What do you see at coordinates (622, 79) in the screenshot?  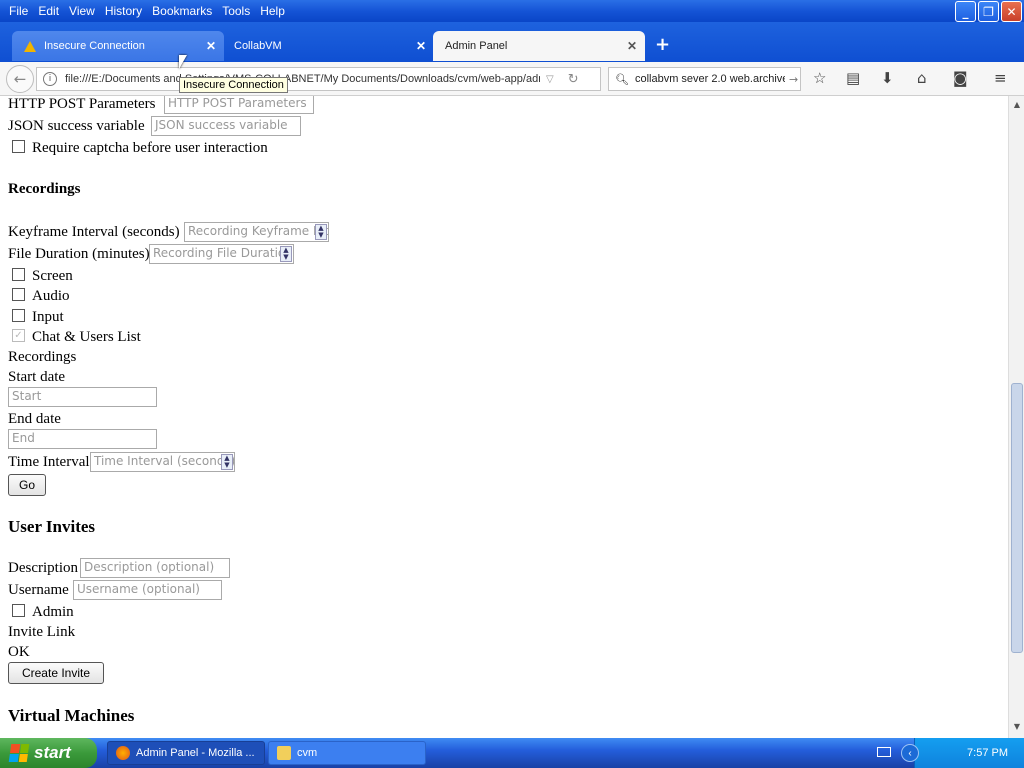 I see `search-icon: 🔍︎` at bounding box center [622, 79].